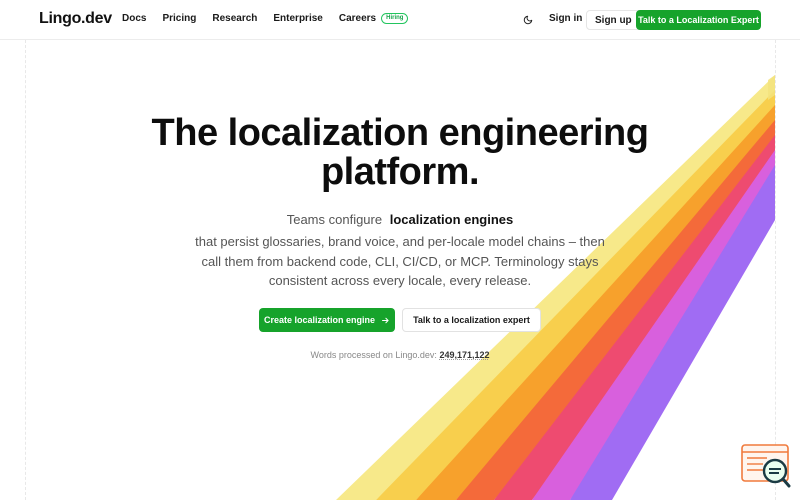 This screenshot has width=800, height=500. What do you see at coordinates (698, 20) in the screenshot?
I see `talk-to-expert-header-button: Talk to a Localization Expert` at bounding box center [698, 20].